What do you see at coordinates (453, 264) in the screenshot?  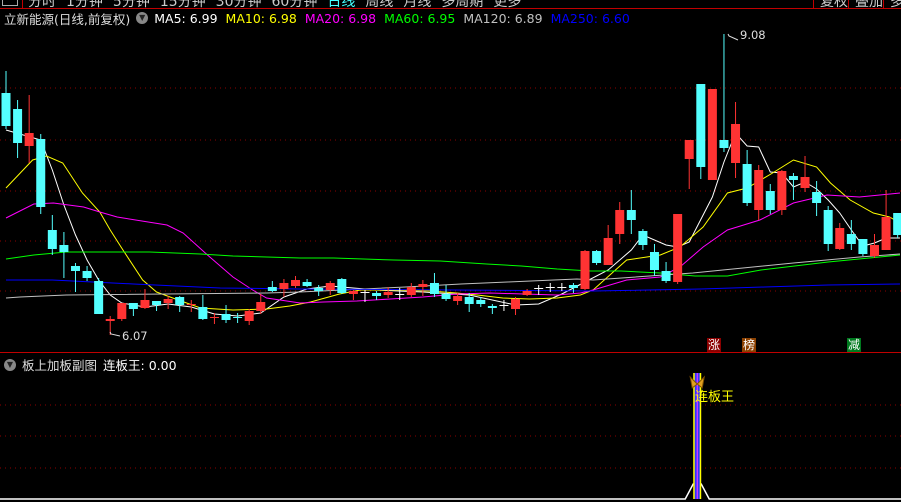 I see `ma-line-ma60` at bounding box center [453, 264].